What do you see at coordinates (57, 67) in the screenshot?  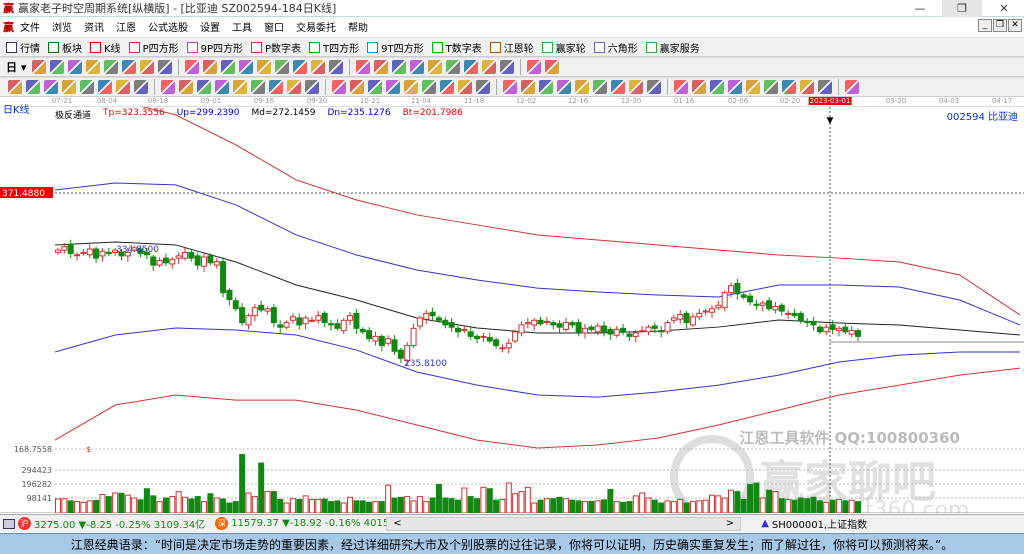 I see `chart-type-icon` at bounding box center [57, 67].